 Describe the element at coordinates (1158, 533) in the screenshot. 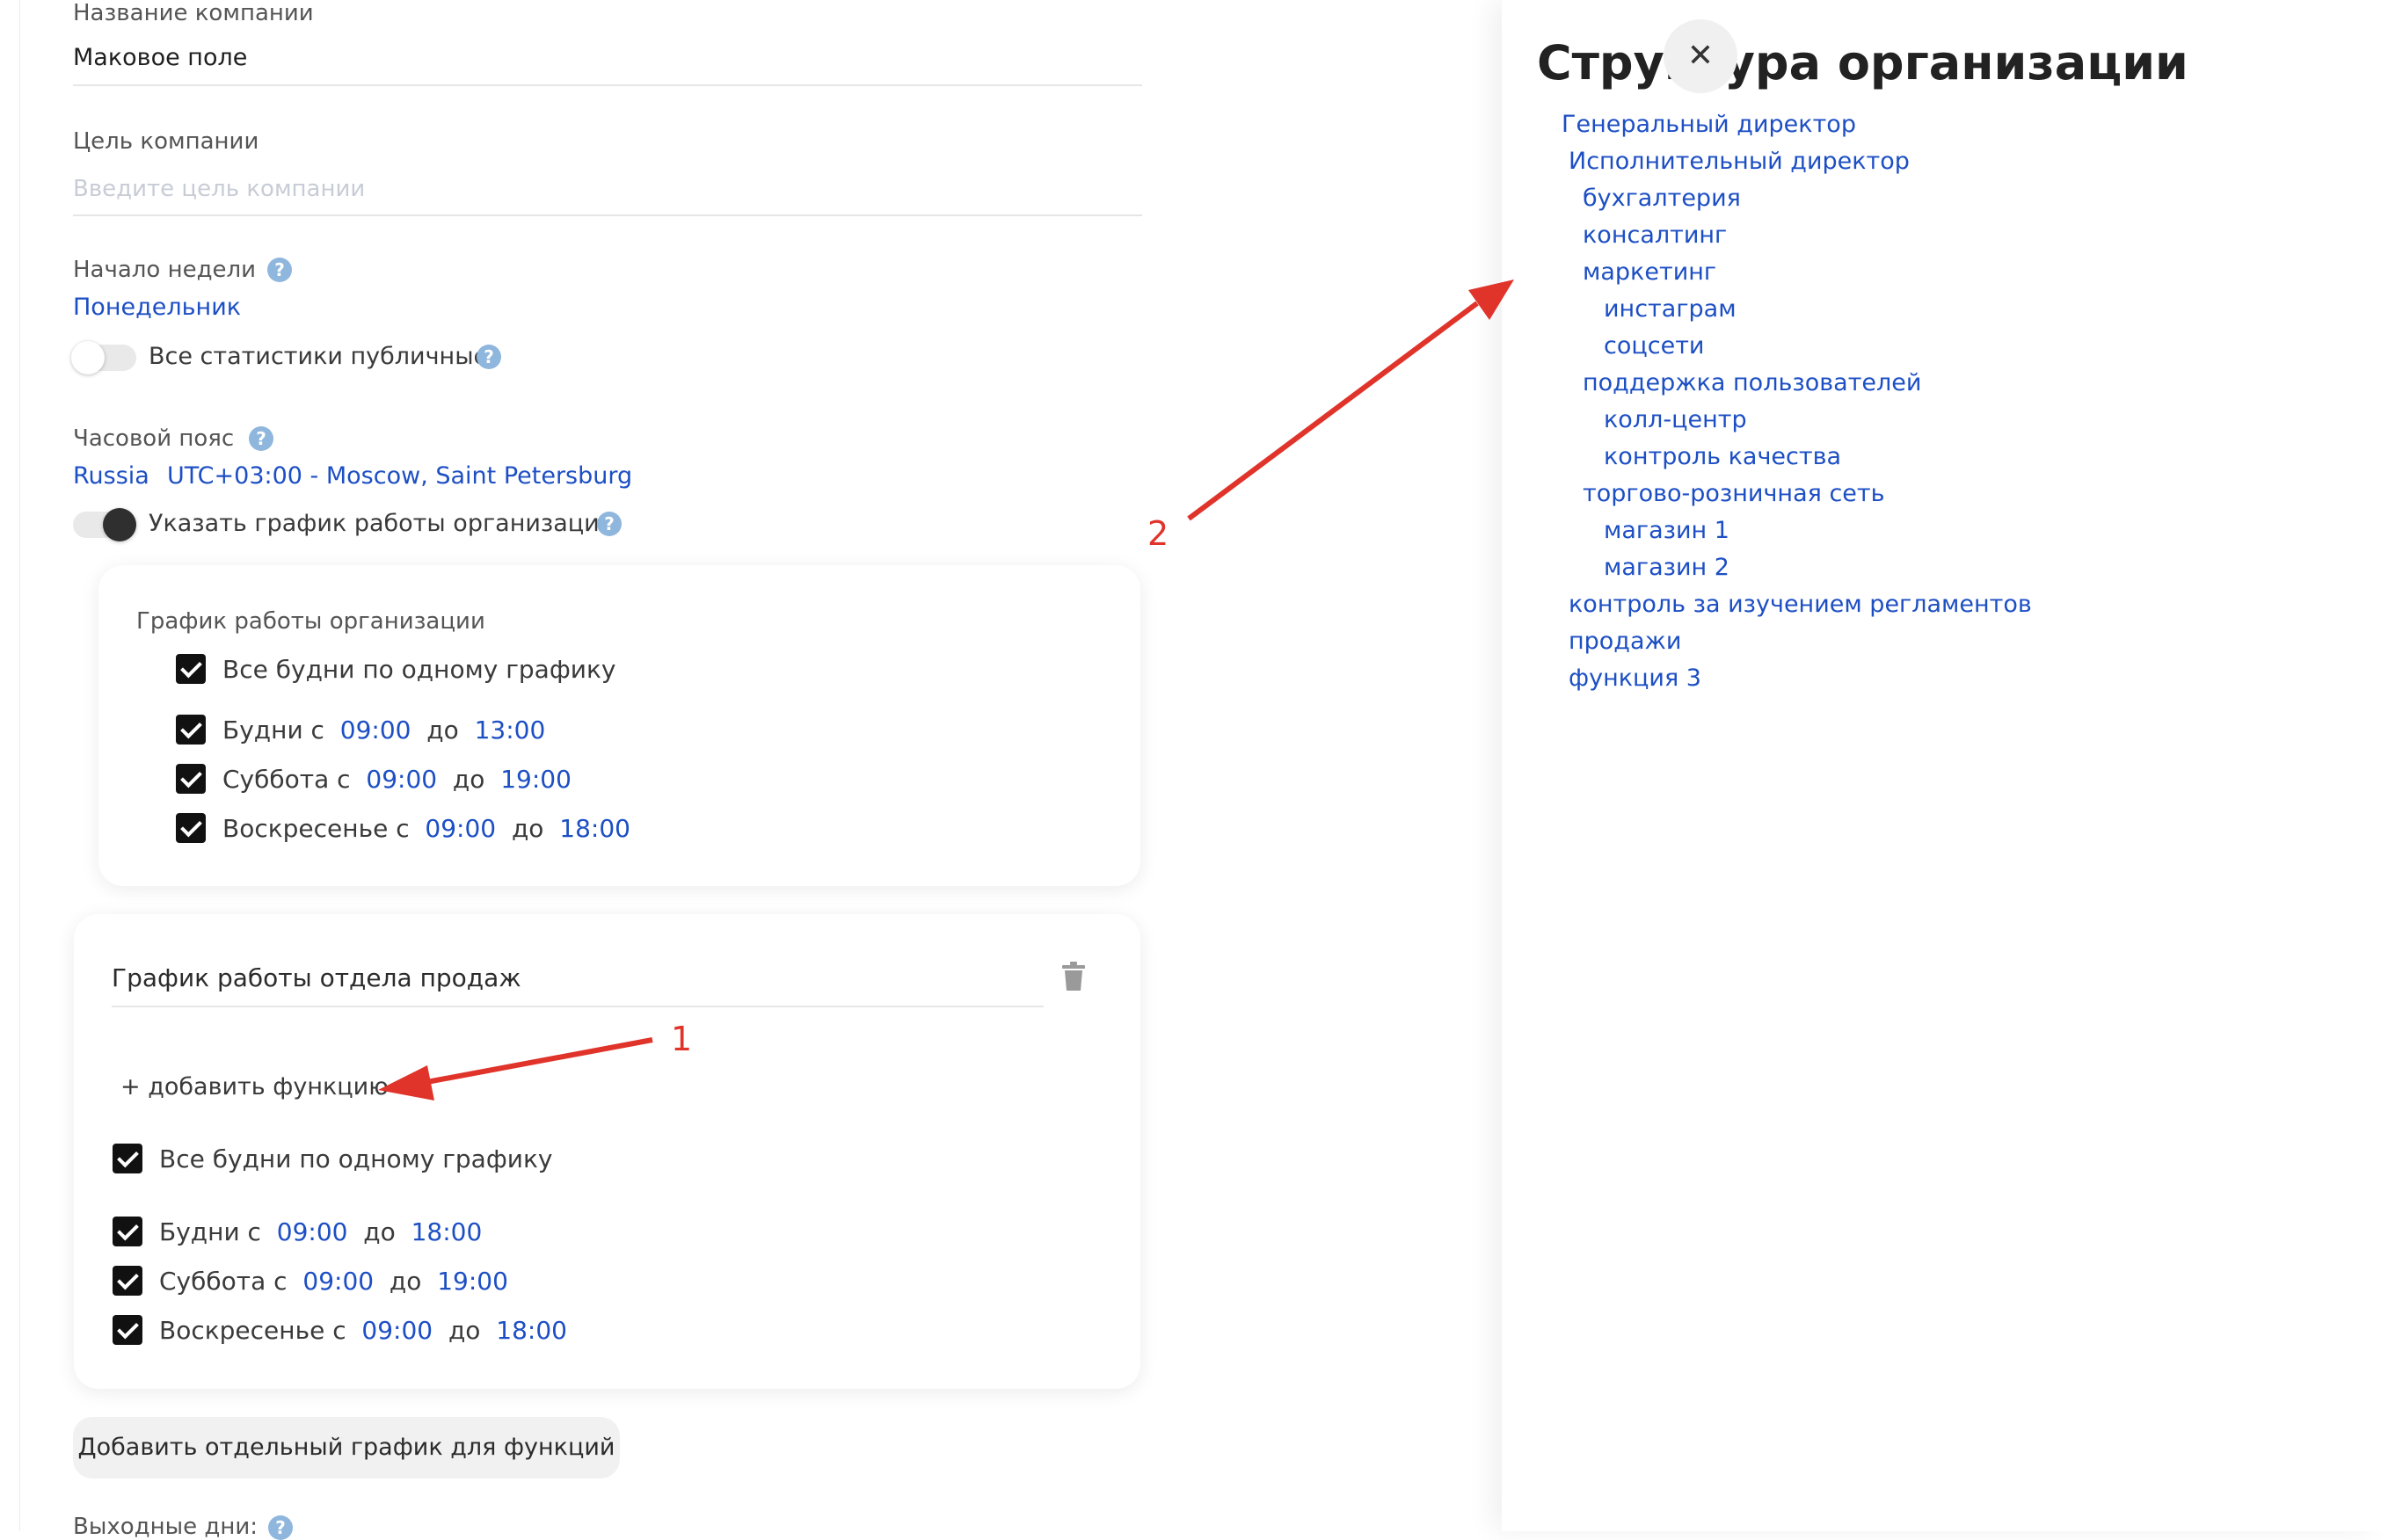

I see `annotation-label-2: 2` at that location.